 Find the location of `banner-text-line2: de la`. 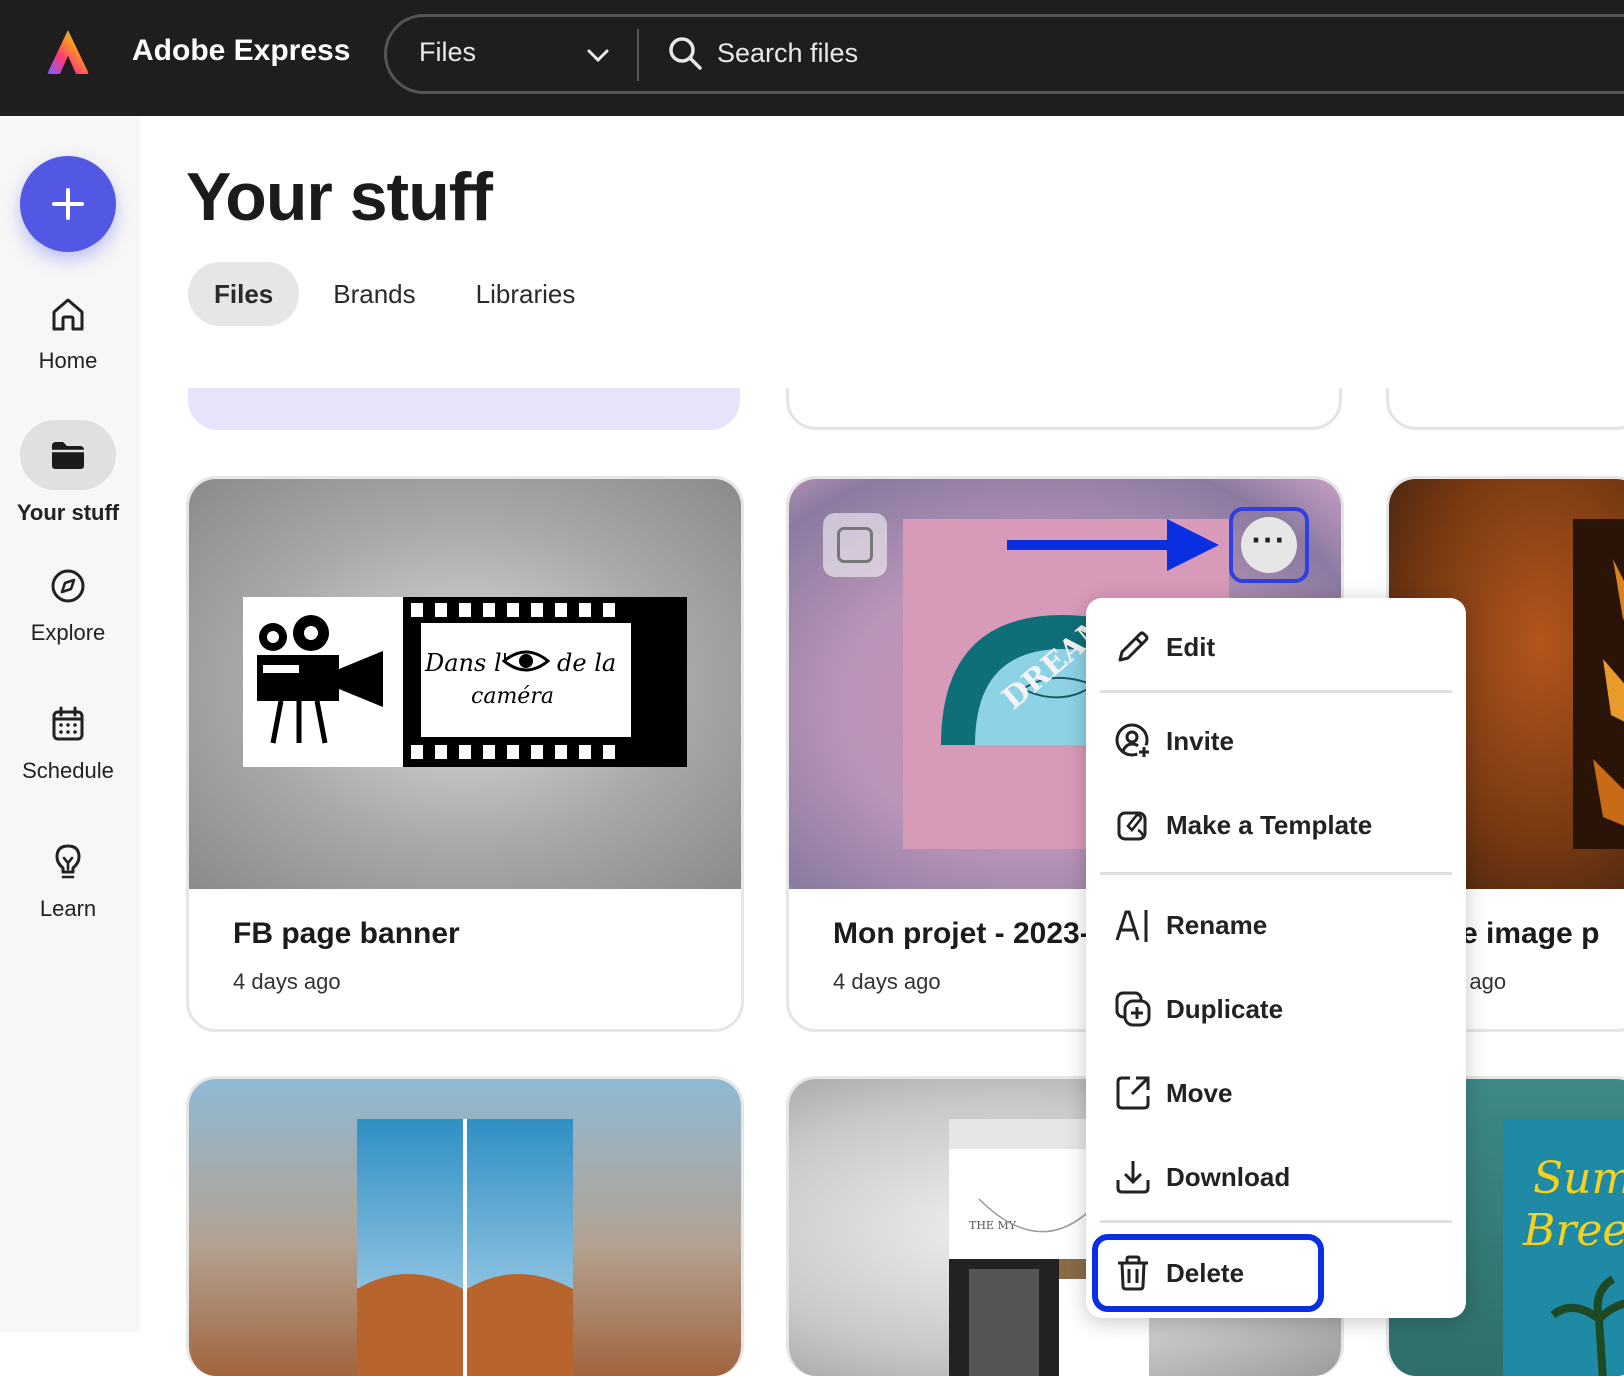

banner-text-line2: de la is located at coordinates (586, 663).